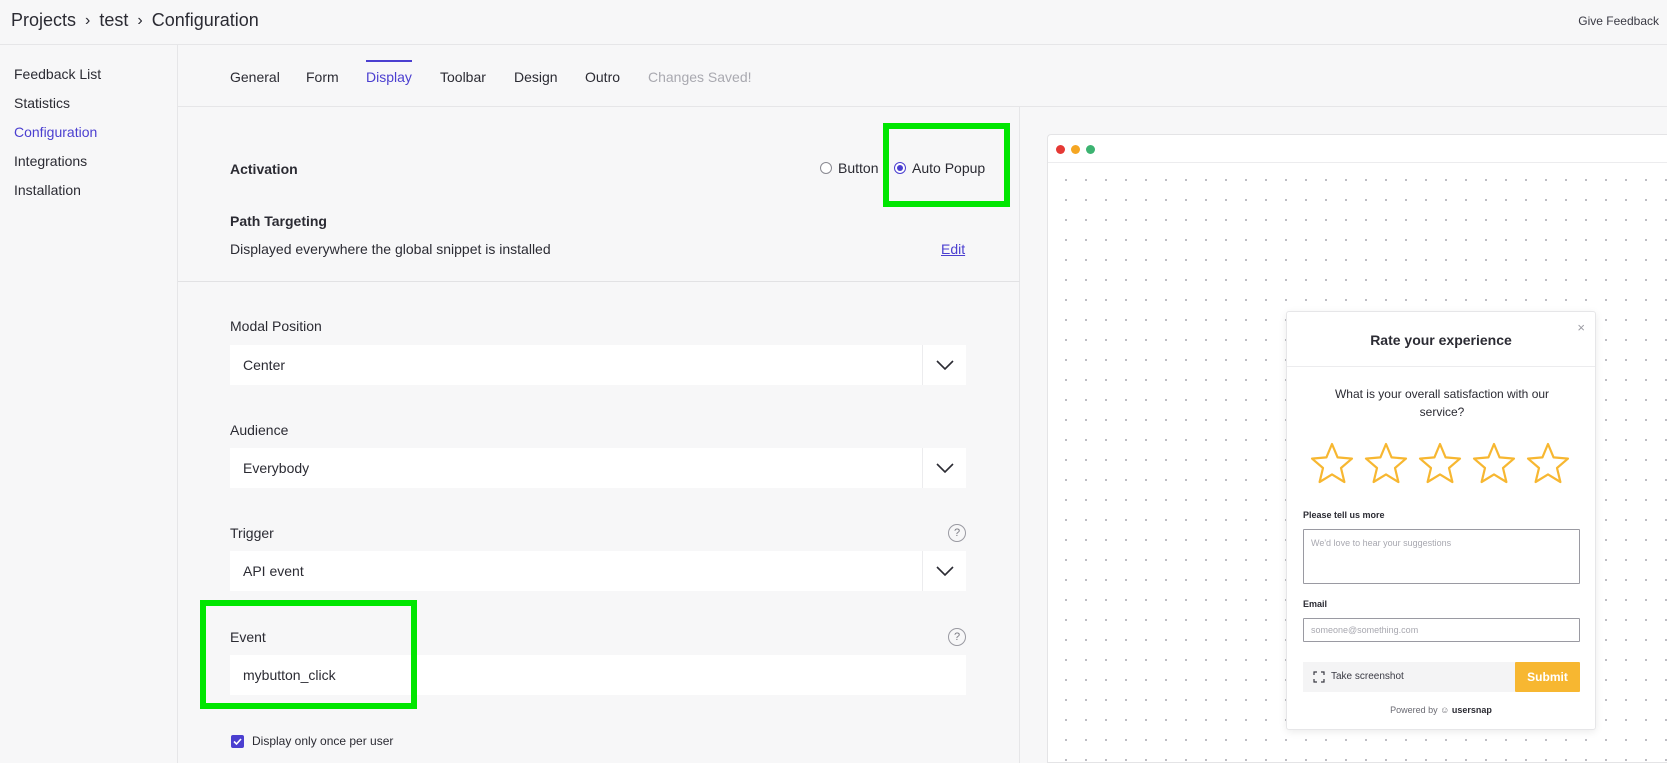  What do you see at coordinates (43, 20) in the screenshot?
I see `breadcrumb-projects: Projects` at bounding box center [43, 20].